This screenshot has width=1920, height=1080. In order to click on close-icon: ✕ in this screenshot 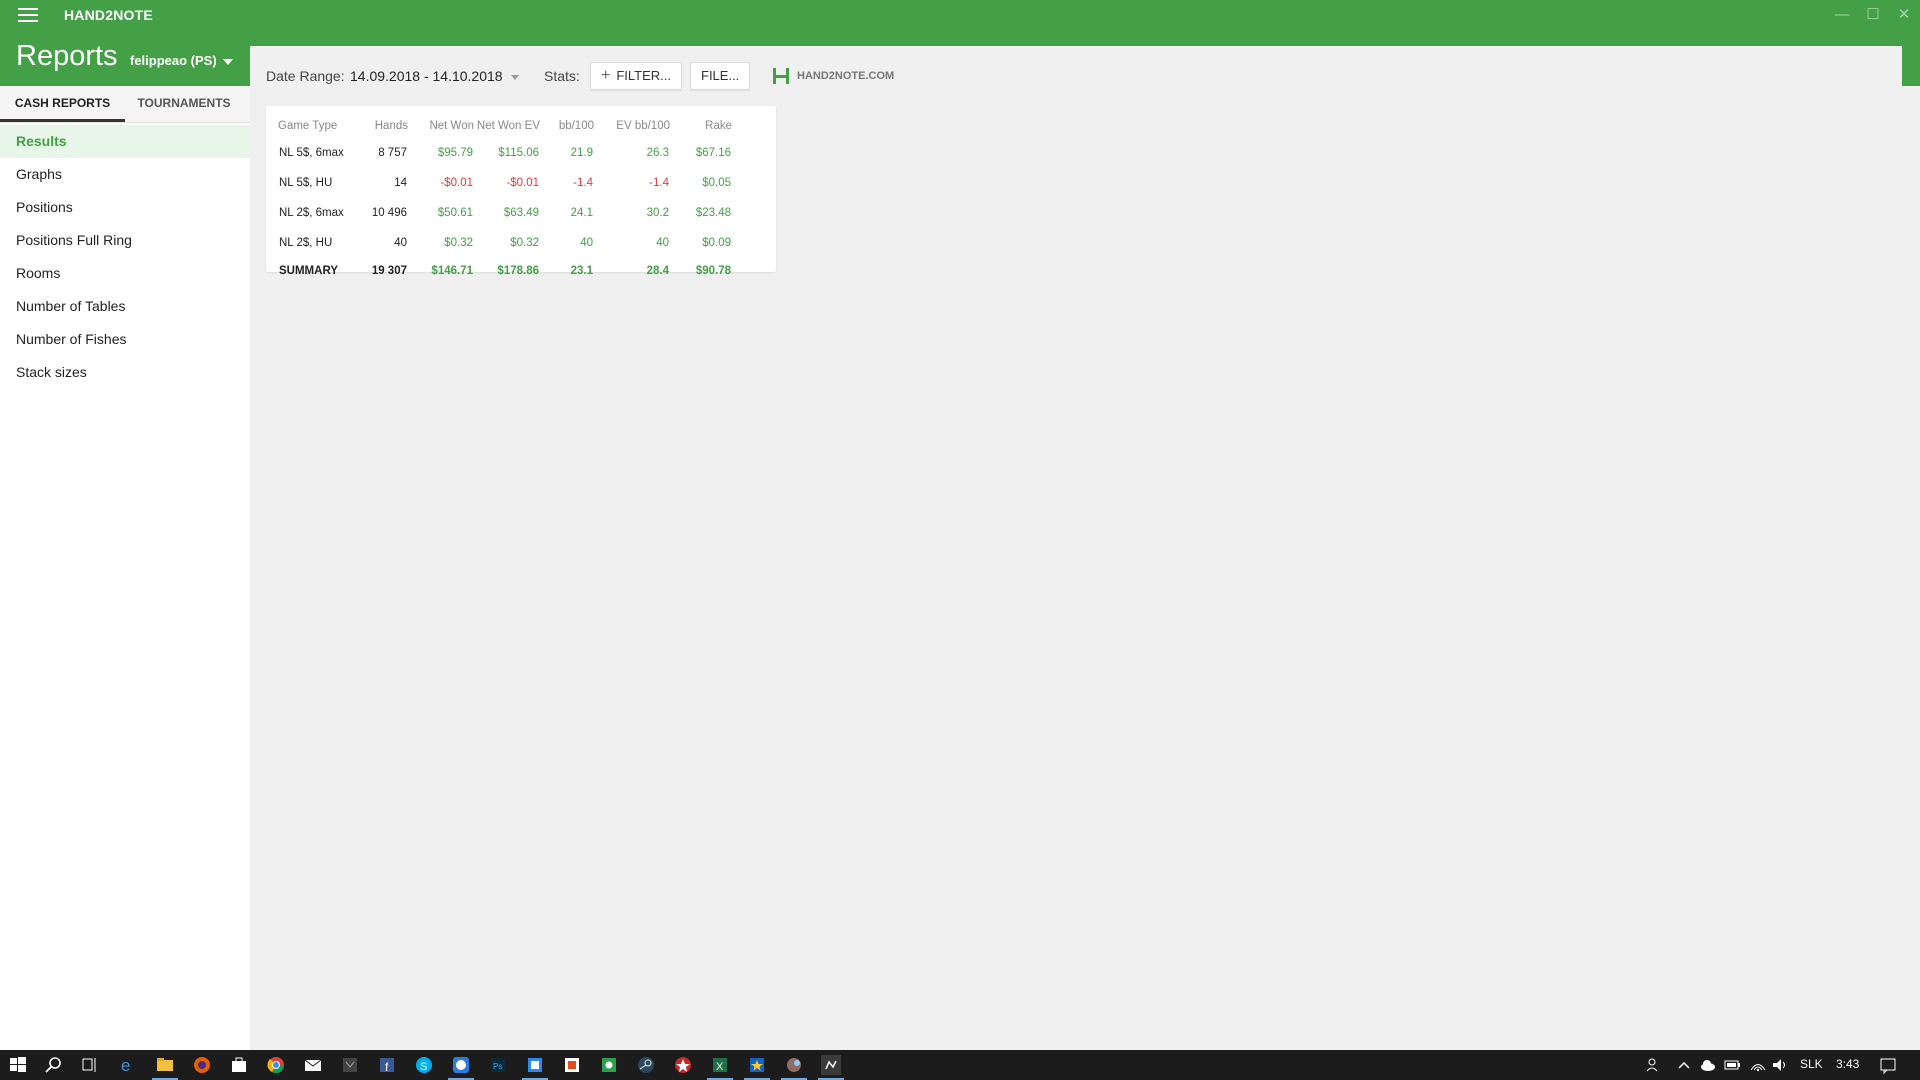, I will do `click(1904, 15)`.